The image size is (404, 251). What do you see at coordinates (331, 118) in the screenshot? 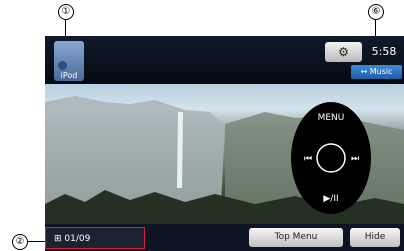
I see `menu-button: MENU` at bounding box center [331, 118].